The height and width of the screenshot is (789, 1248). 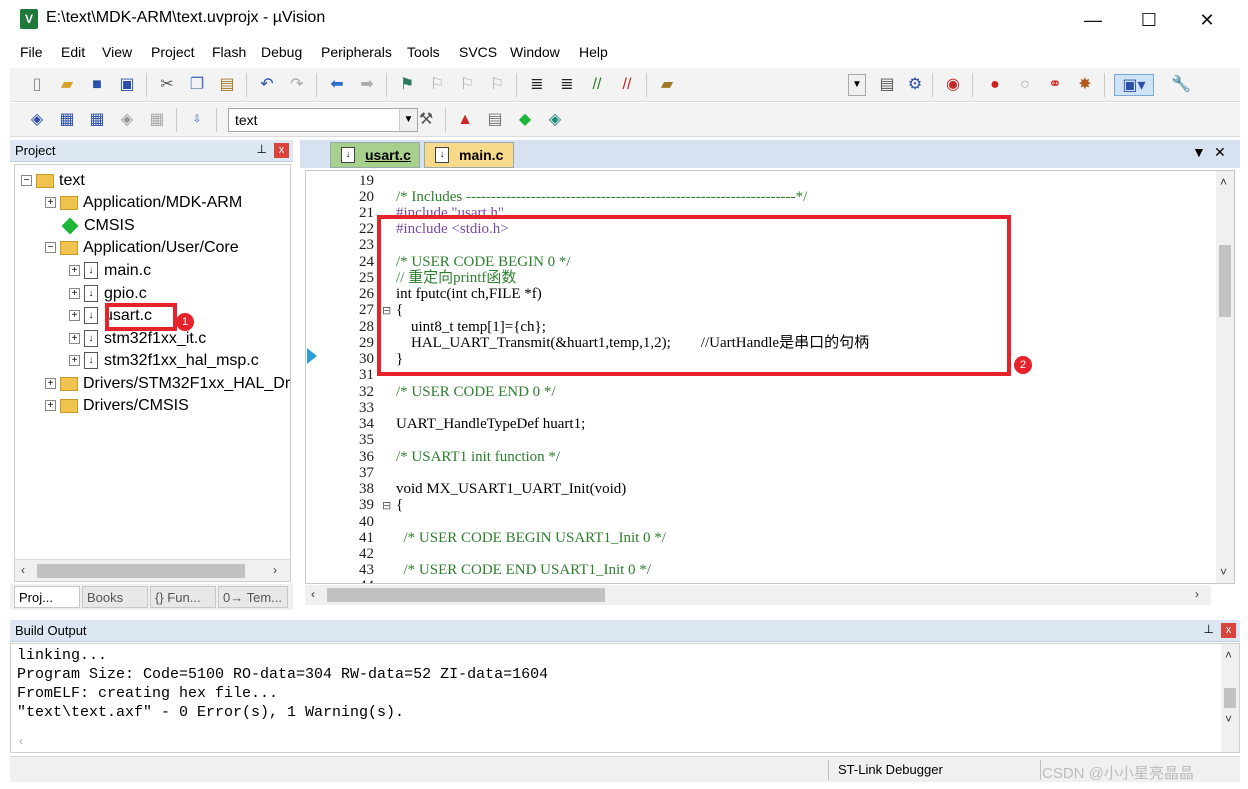 What do you see at coordinates (567, 85) in the screenshot?
I see `unindent-icon: ≣` at bounding box center [567, 85].